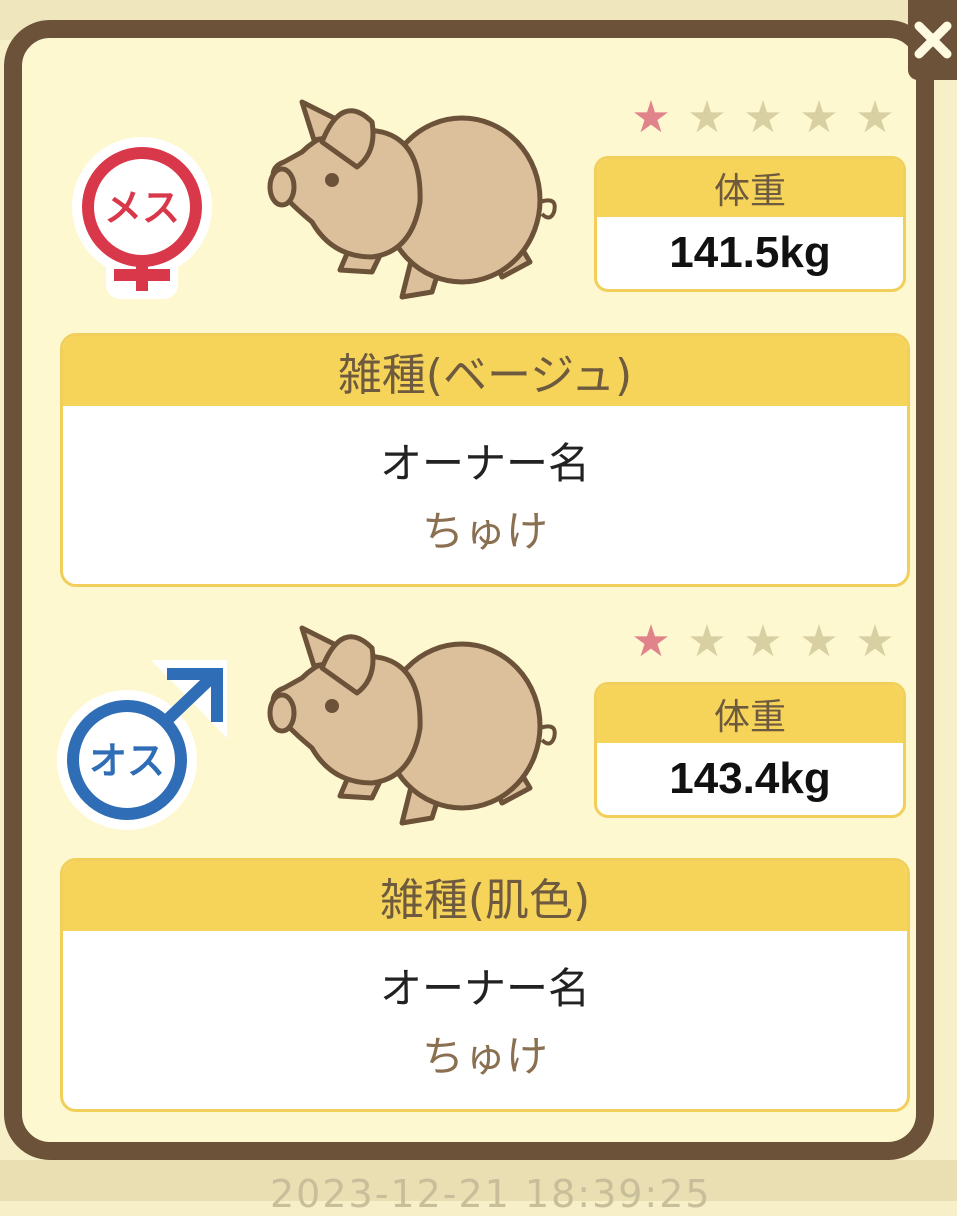 This screenshot has height=1216, width=957. What do you see at coordinates (485, 371) in the screenshot?
I see `breed-title: 雑種(ベージュ)` at bounding box center [485, 371].